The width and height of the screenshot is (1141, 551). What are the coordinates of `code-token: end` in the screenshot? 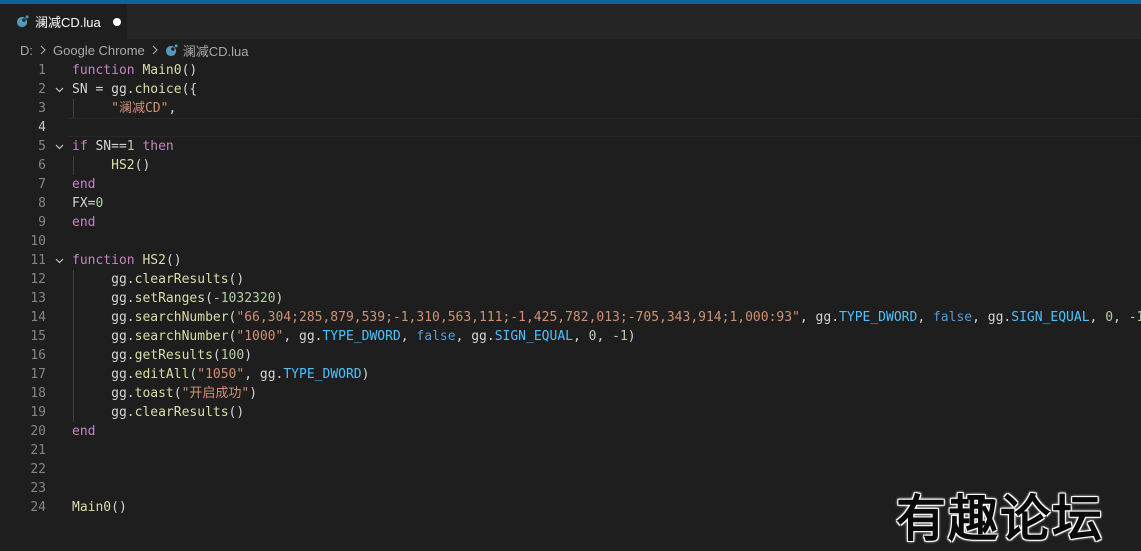 It's located at (84, 431).